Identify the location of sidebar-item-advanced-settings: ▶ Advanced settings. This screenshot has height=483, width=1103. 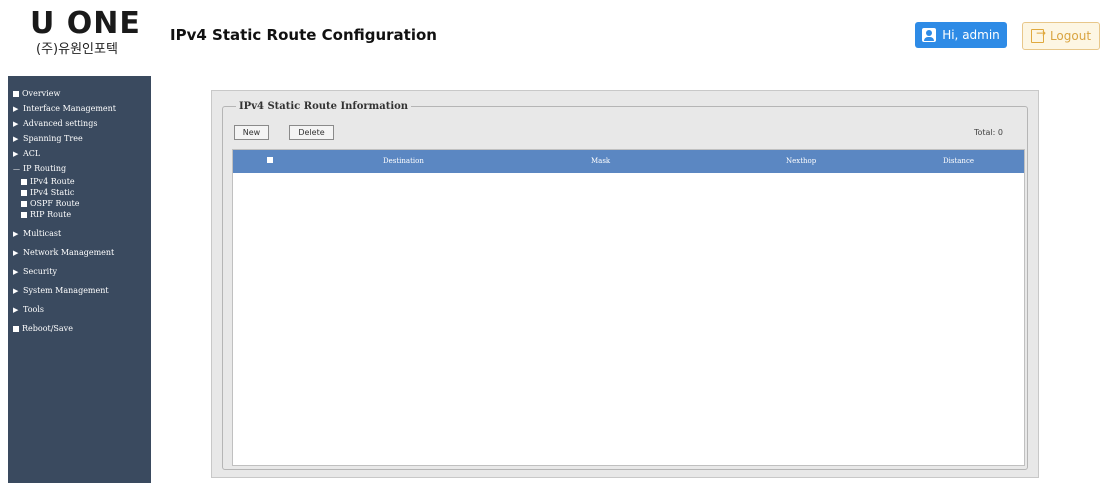
(79, 123).